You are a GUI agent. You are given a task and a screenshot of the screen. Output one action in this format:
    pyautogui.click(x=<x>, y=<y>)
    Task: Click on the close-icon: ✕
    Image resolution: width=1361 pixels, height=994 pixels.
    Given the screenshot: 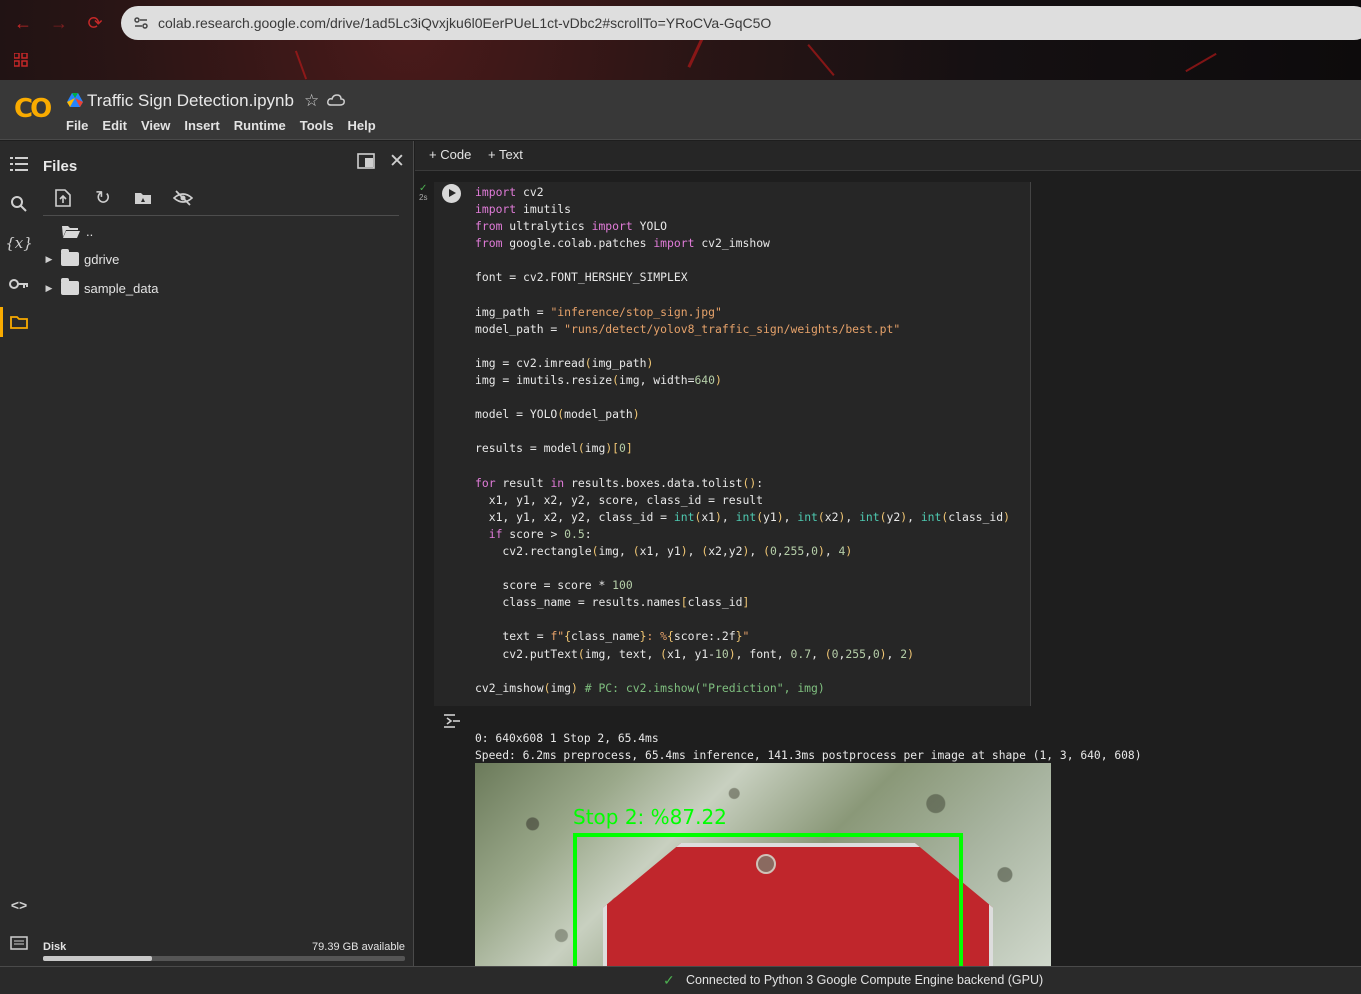 What is the action you would take?
    pyautogui.click(x=397, y=161)
    